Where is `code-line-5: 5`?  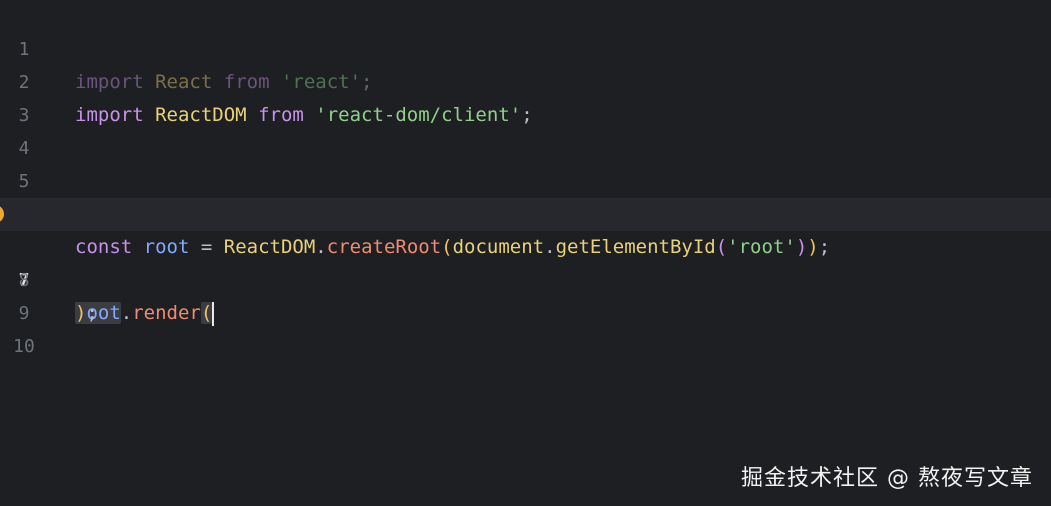 code-line-5: 5 is located at coordinates (525, 162).